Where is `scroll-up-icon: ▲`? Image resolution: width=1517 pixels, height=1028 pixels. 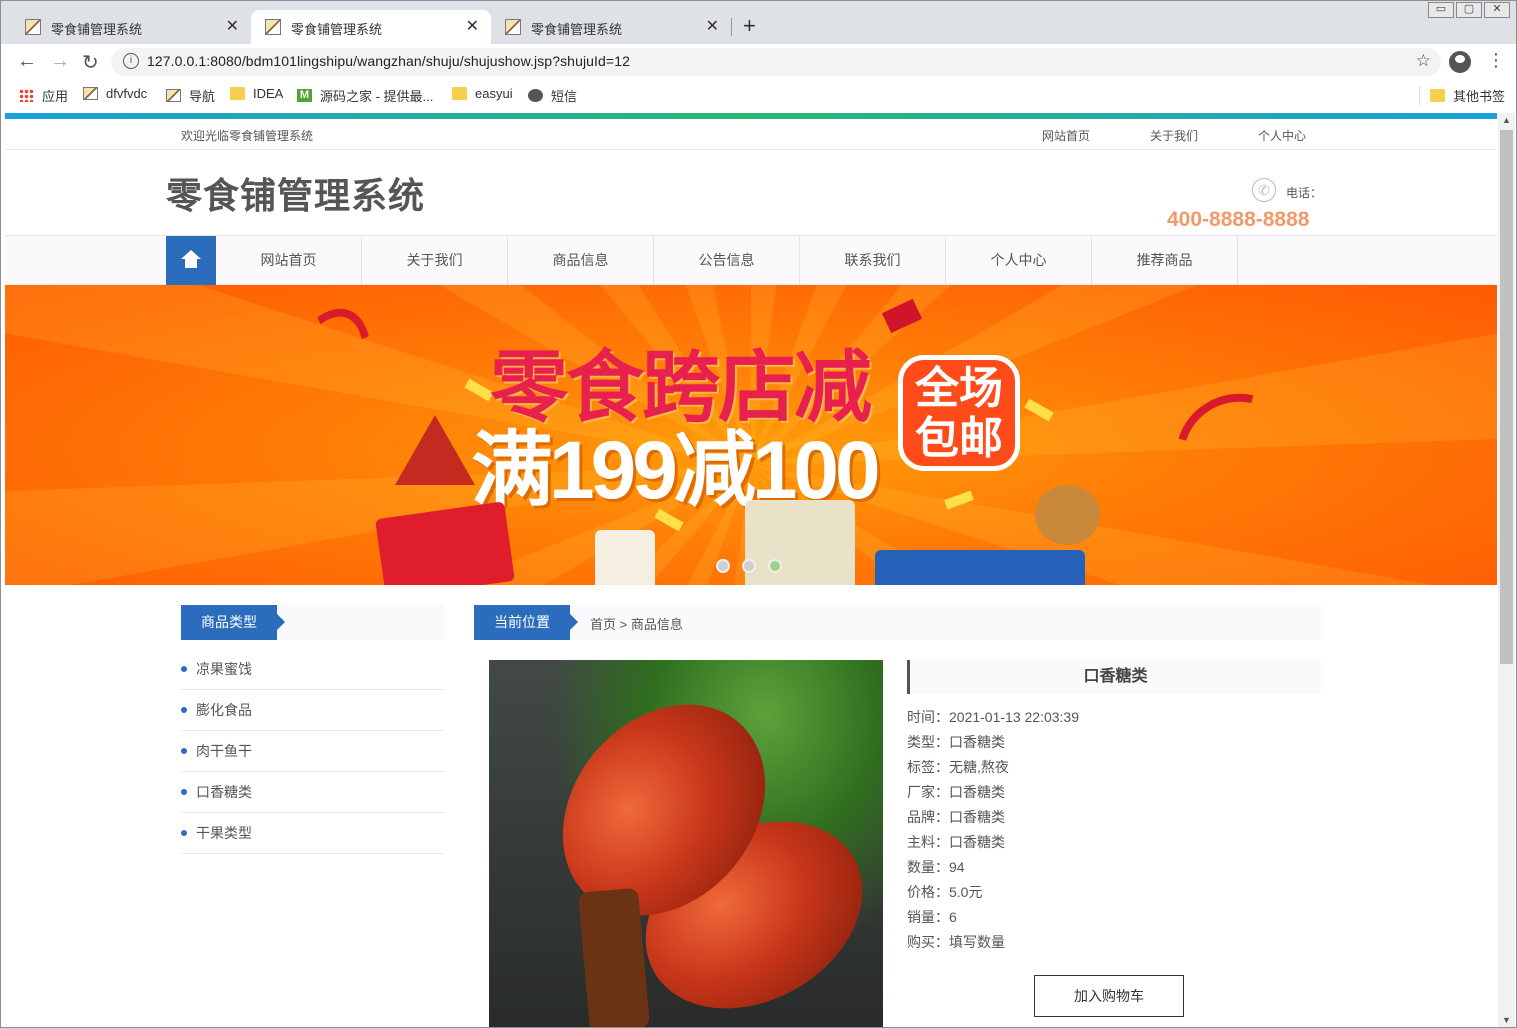
scroll-up-icon: ▲ is located at coordinates (1506, 120).